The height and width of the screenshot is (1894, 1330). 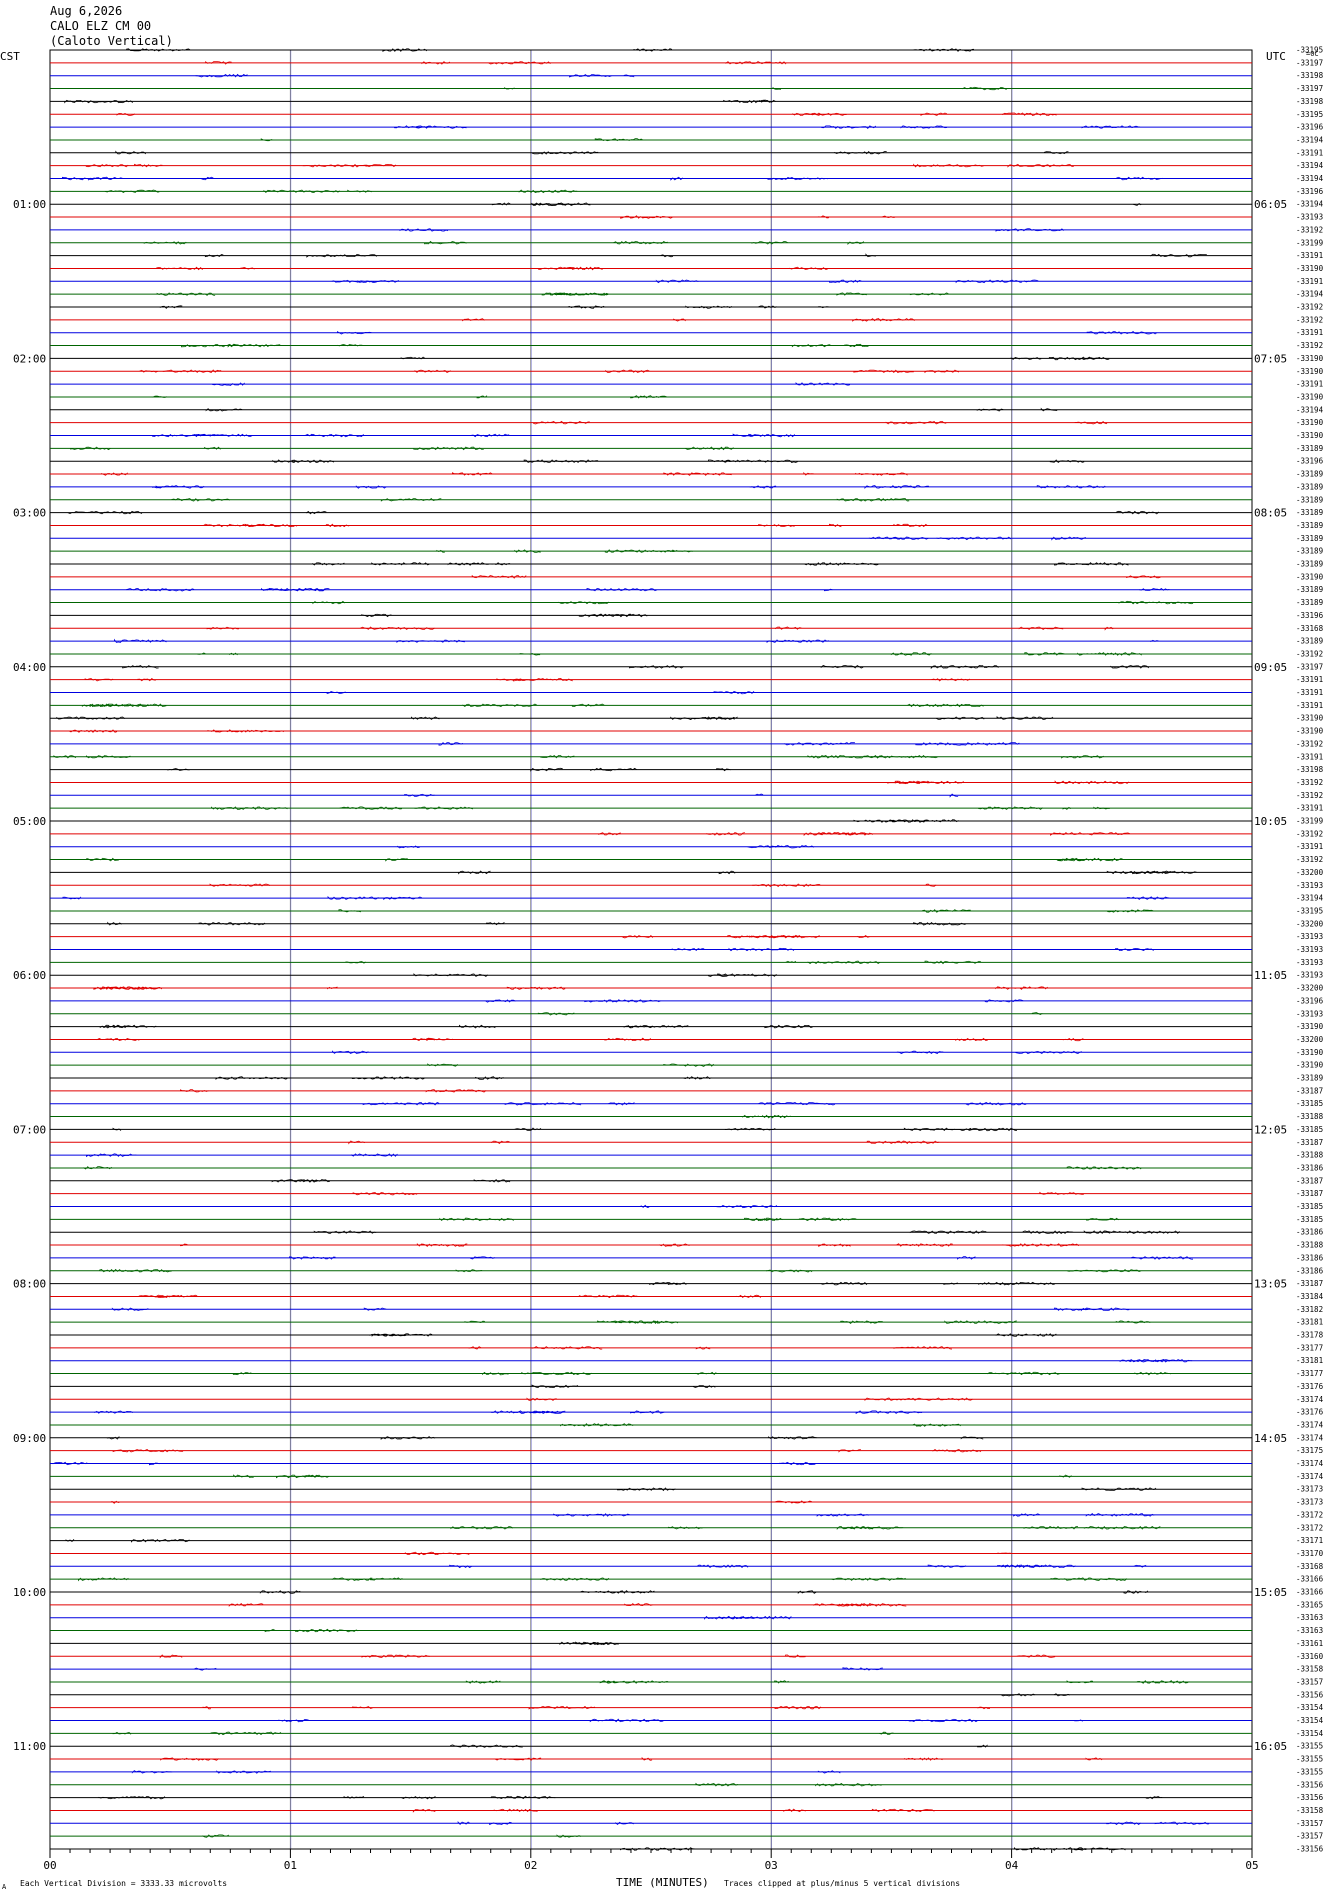 I want to click on trace-value-label: -33161, so click(x=1309, y=1643).